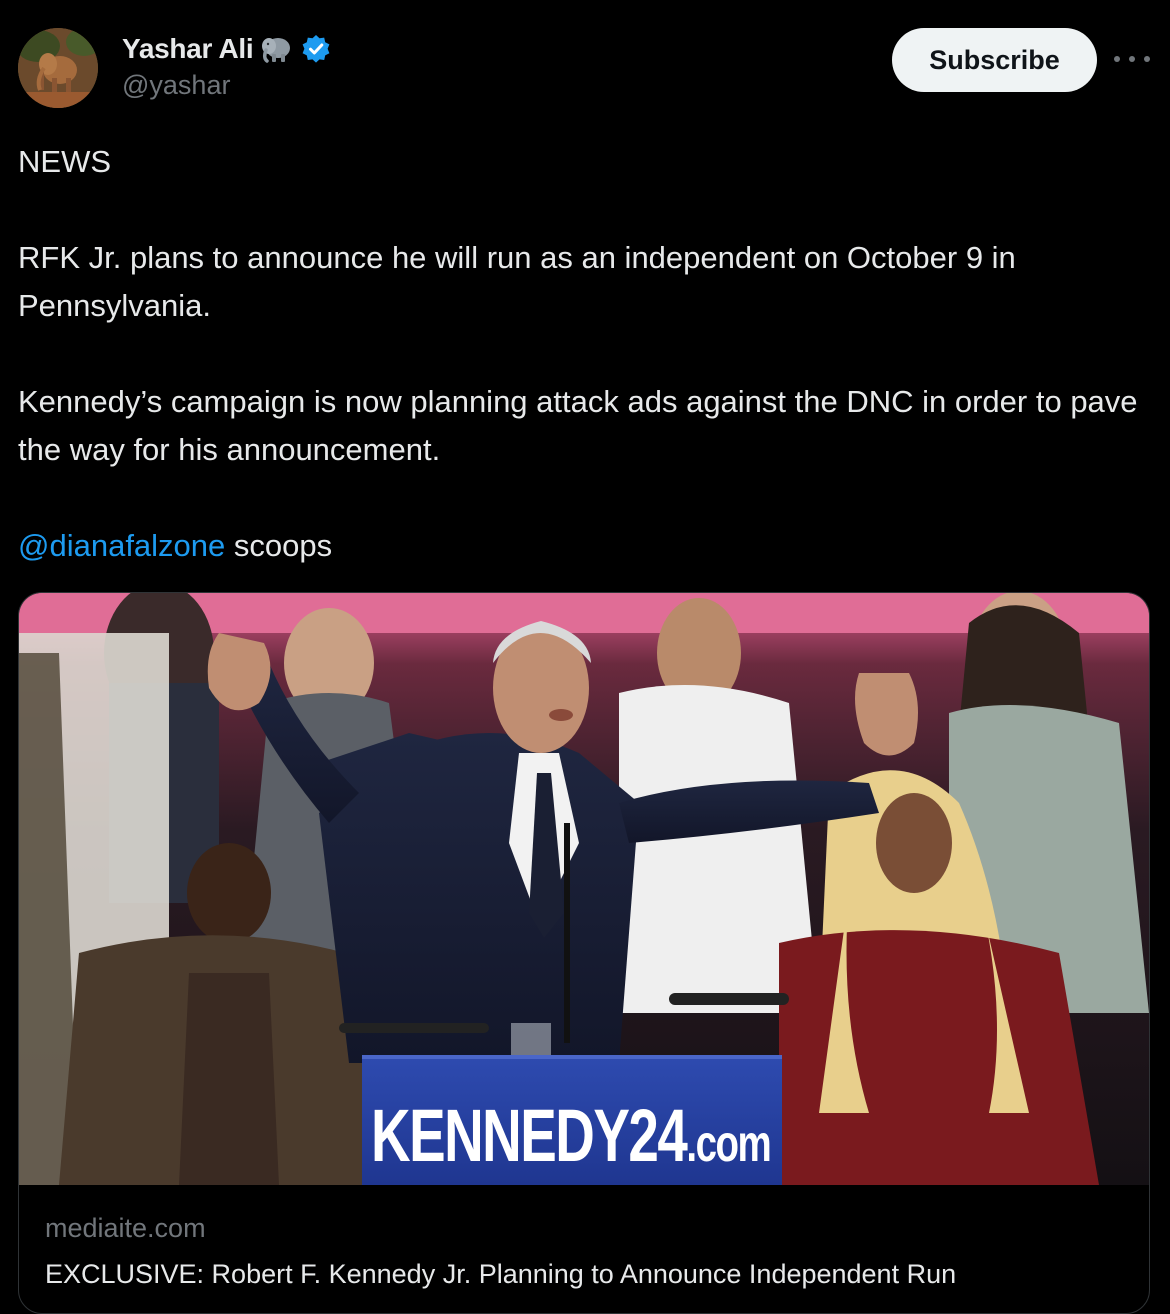 The image size is (1170, 1314). I want to click on card-domain: mediaite.com, so click(125, 1228).